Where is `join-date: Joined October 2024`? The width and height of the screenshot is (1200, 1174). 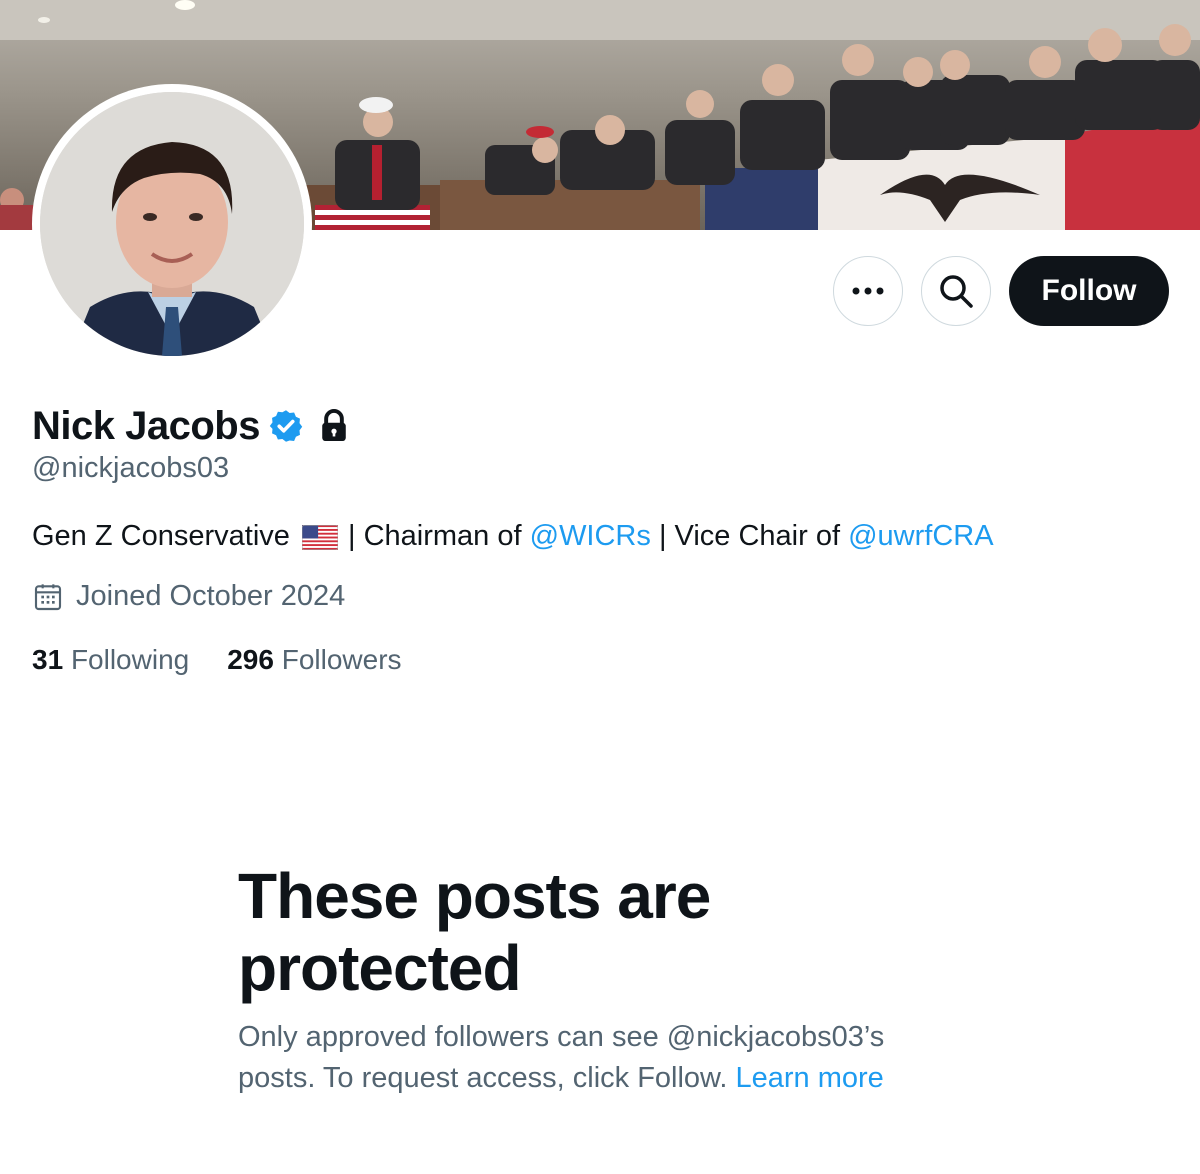
join-date: Joined October 2024 is located at coordinates (188, 596).